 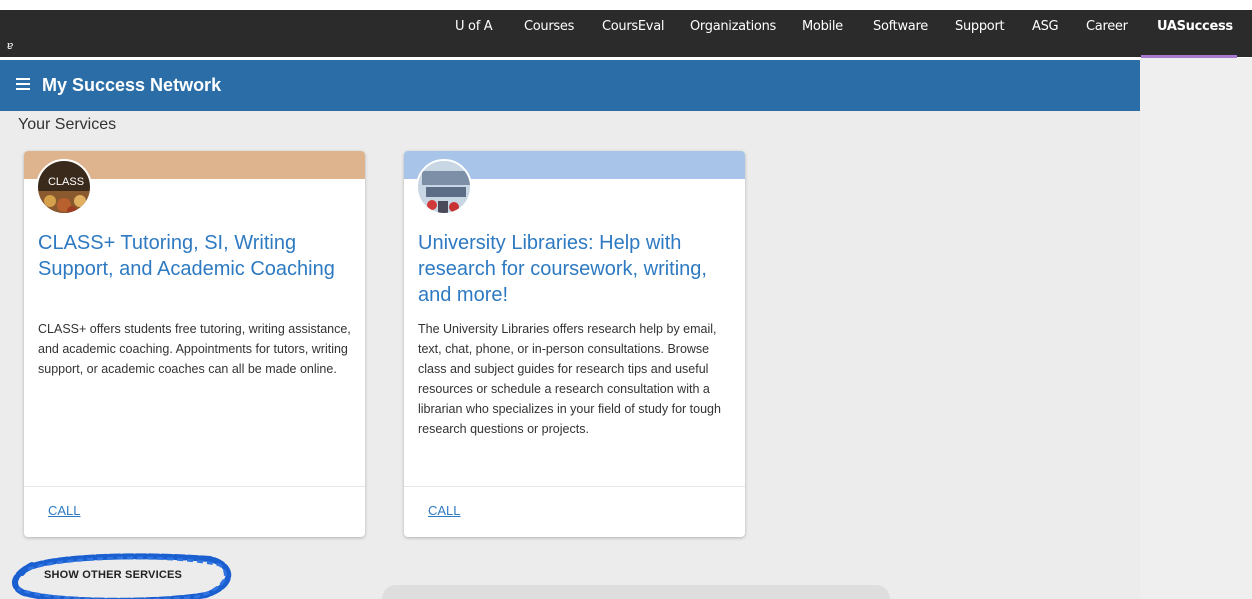 What do you see at coordinates (1196, 328) in the screenshot?
I see `right-gutter` at bounding box center [1196, 328].